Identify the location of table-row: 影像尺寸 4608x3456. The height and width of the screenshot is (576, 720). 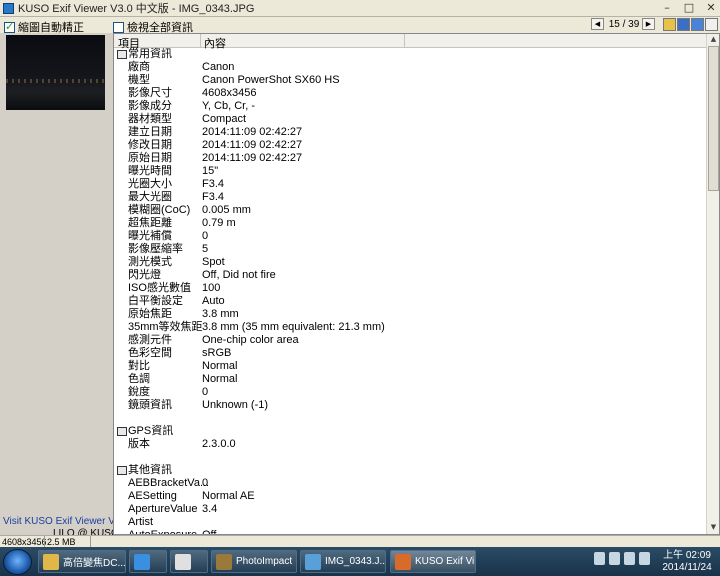
(410, 93).